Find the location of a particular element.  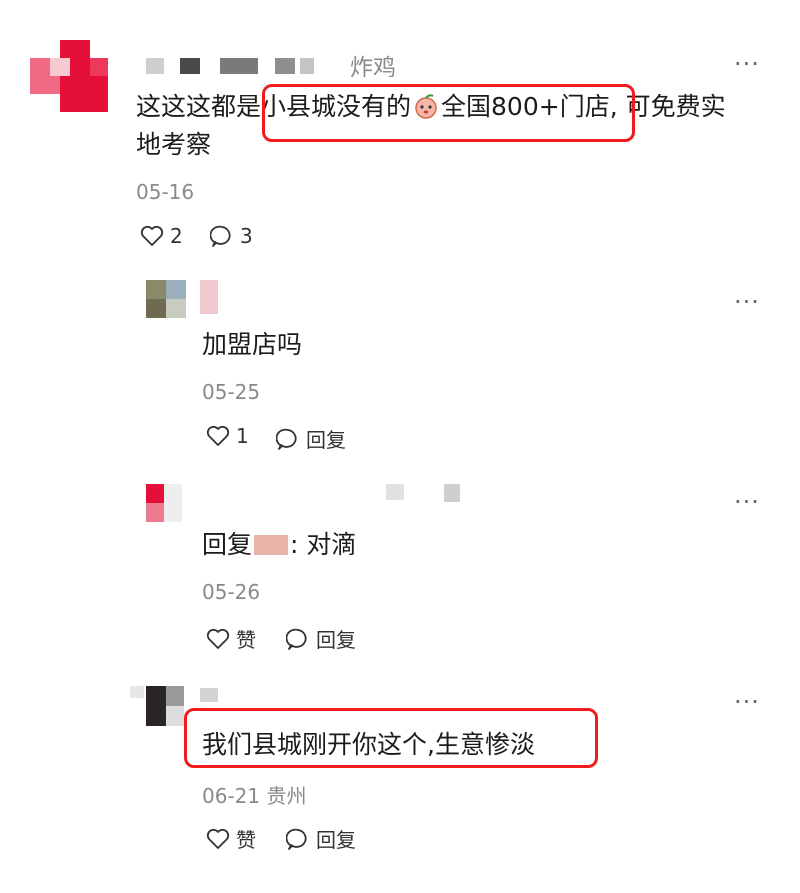

like-count: 1 is located at coordinates (242, 436).